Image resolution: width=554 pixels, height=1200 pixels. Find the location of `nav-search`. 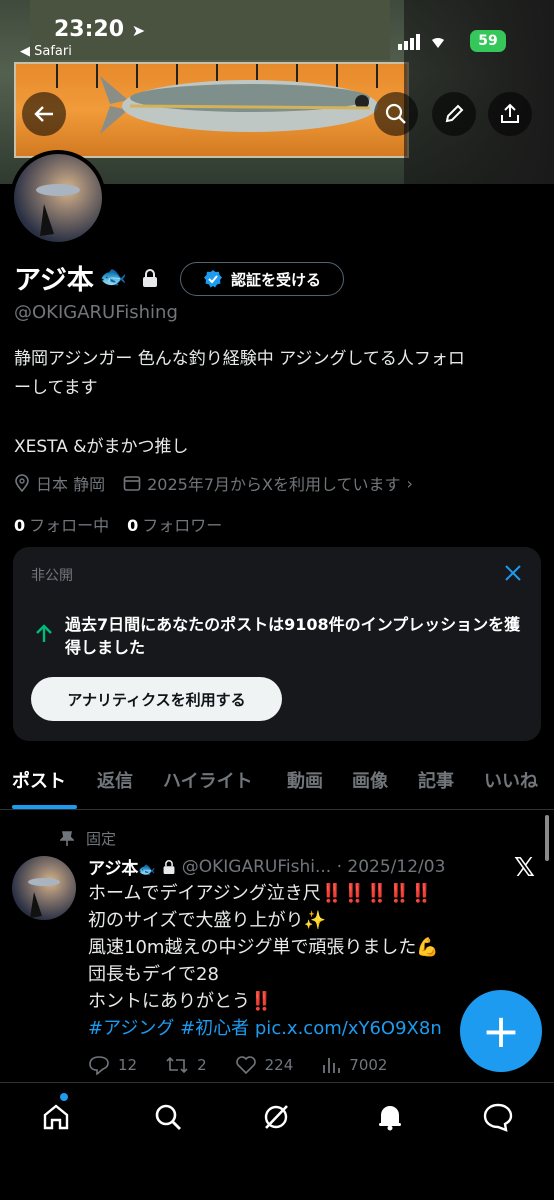

nav-search is located at coordinates (168, 1117).